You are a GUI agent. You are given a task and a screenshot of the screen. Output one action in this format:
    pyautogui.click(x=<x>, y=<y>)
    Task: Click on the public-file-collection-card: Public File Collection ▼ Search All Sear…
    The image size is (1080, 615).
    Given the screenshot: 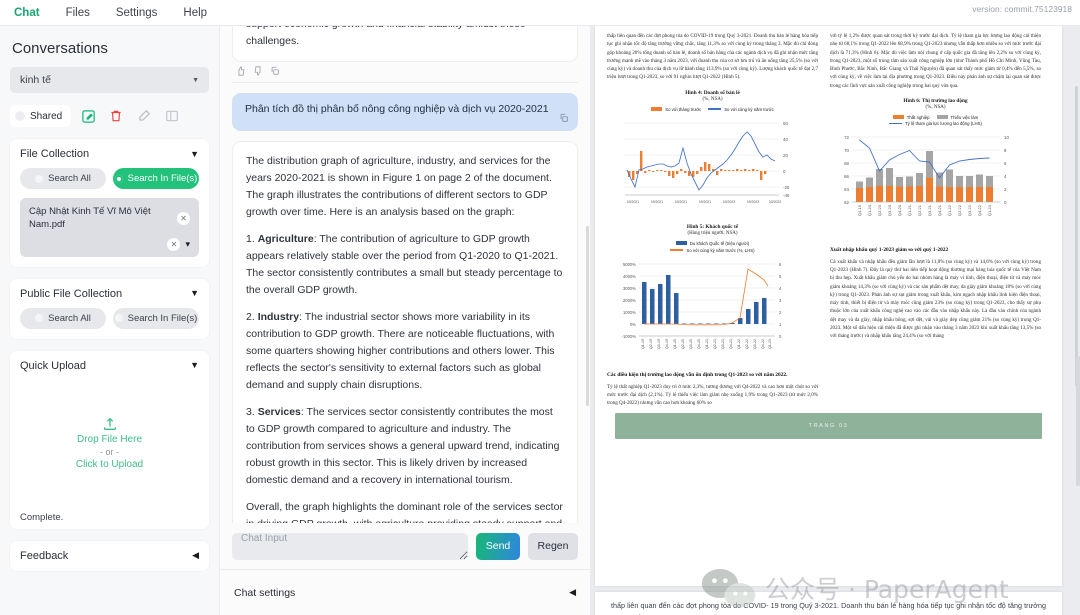 What is the action you would take?
    pyautogui.click(x=109, y=308)
    